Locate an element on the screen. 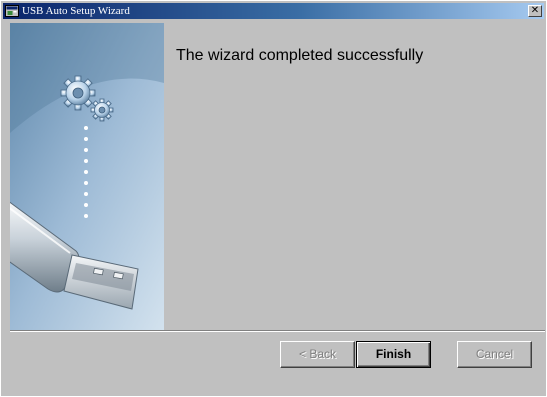 This screenshot has width=547, height=397. cancel-button: Cancel is located at coordinates (494, 354).